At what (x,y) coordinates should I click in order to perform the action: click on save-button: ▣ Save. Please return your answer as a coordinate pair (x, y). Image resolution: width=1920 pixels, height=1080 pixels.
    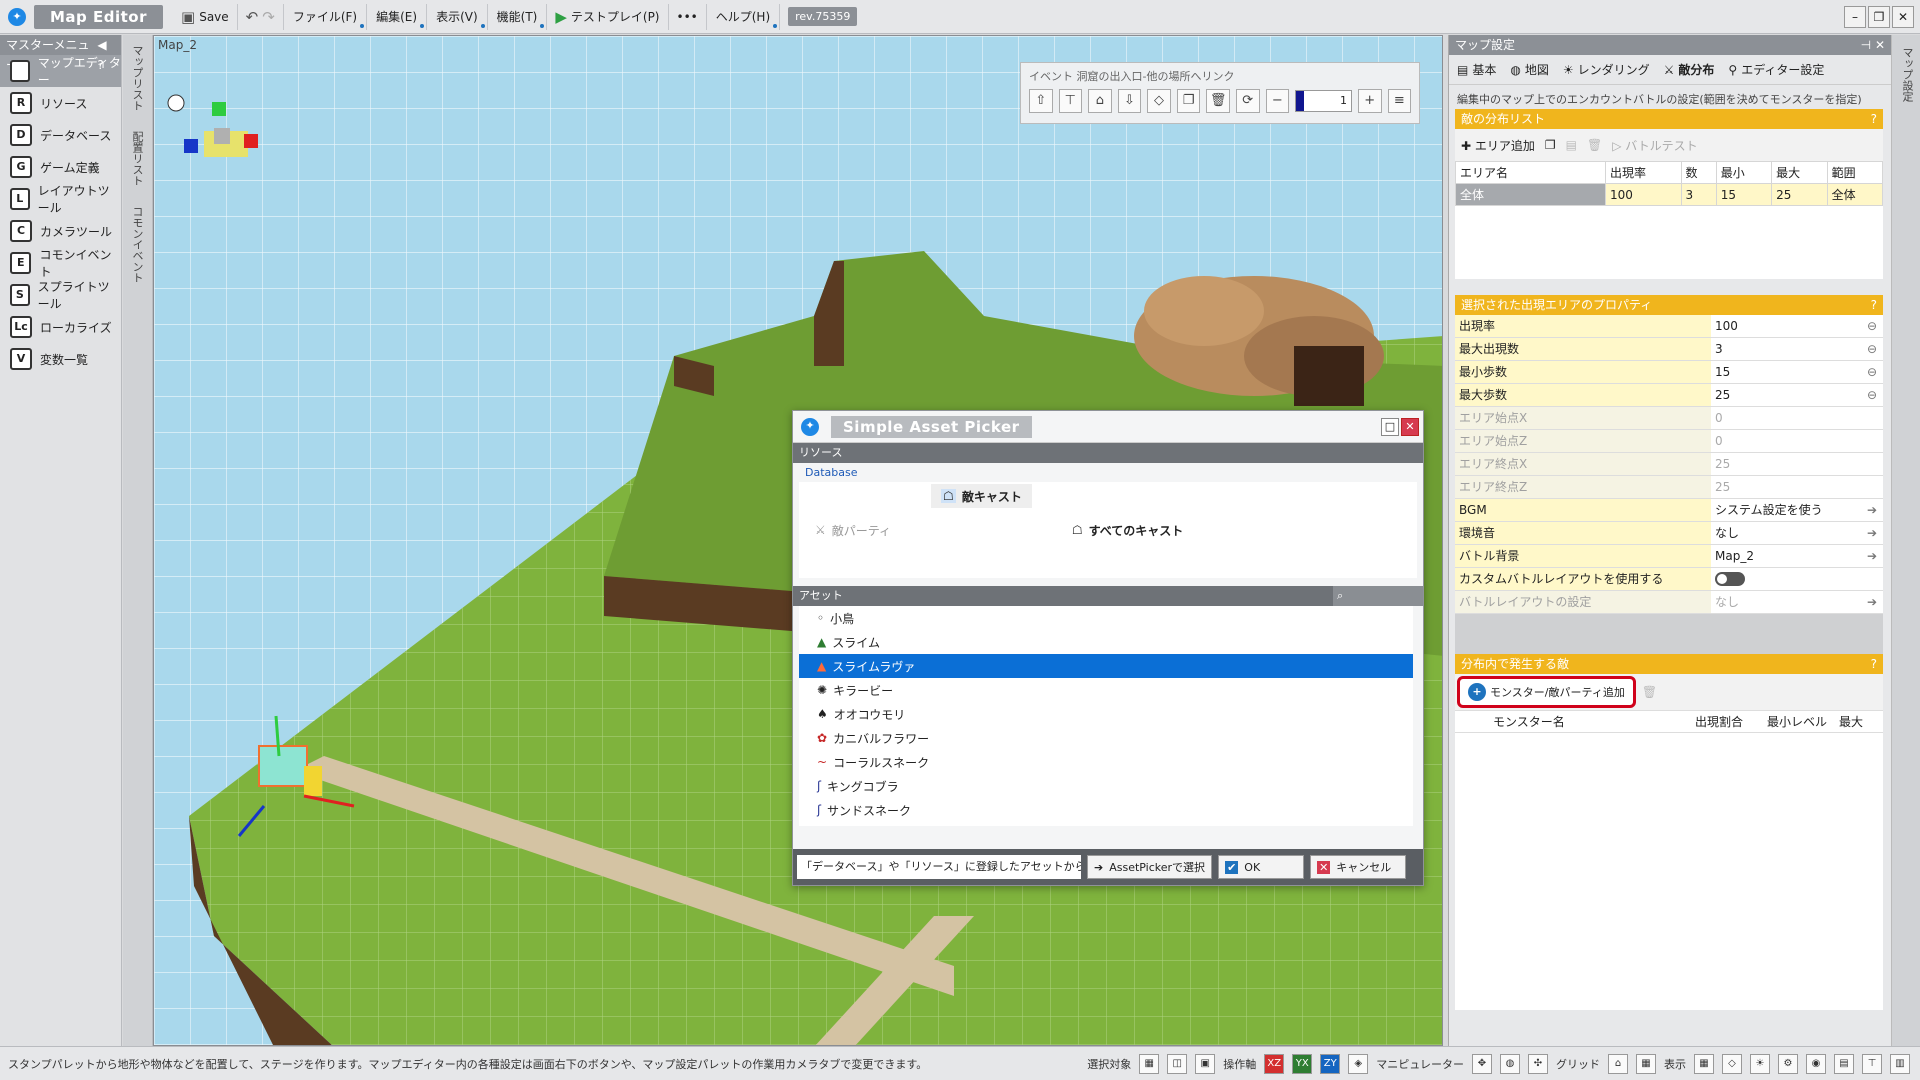
    Looking at the image, I should click on (205, 16).